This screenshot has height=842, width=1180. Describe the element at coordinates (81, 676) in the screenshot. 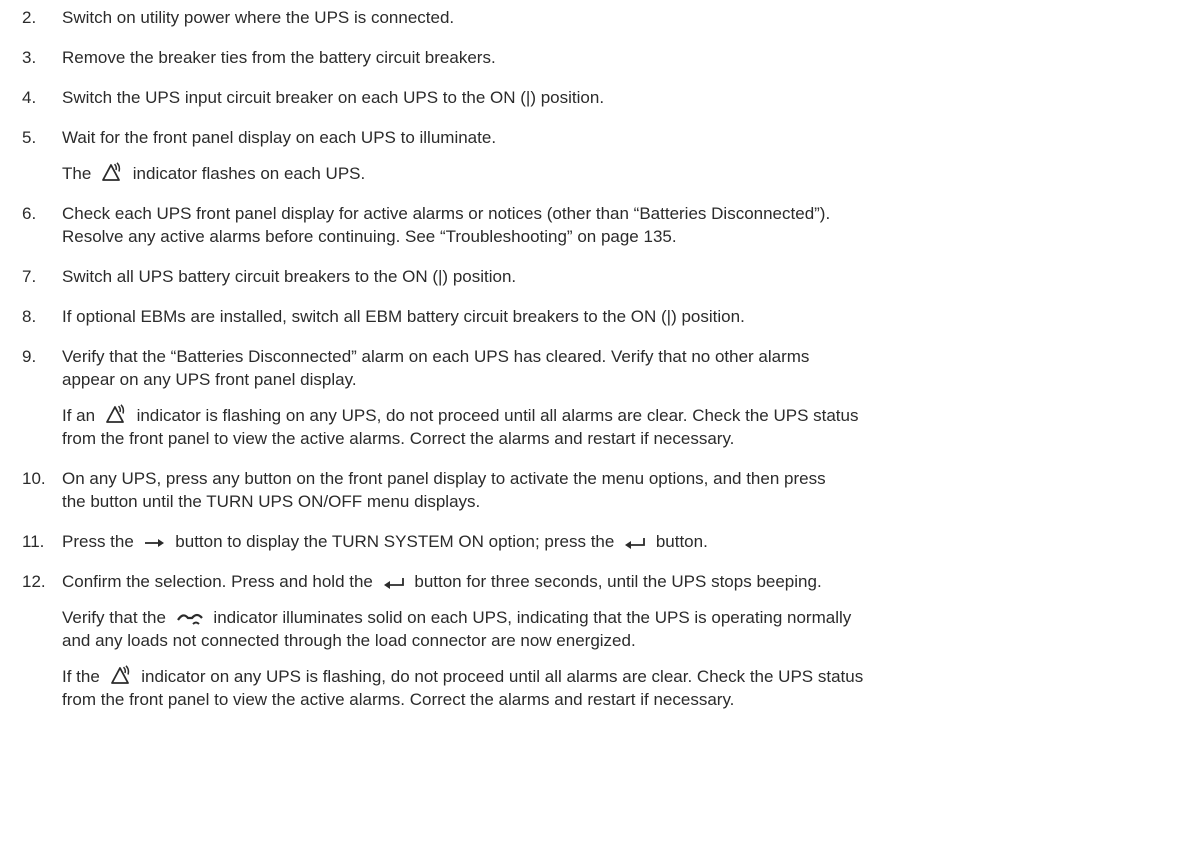

I see `note-text: If the` at that location.